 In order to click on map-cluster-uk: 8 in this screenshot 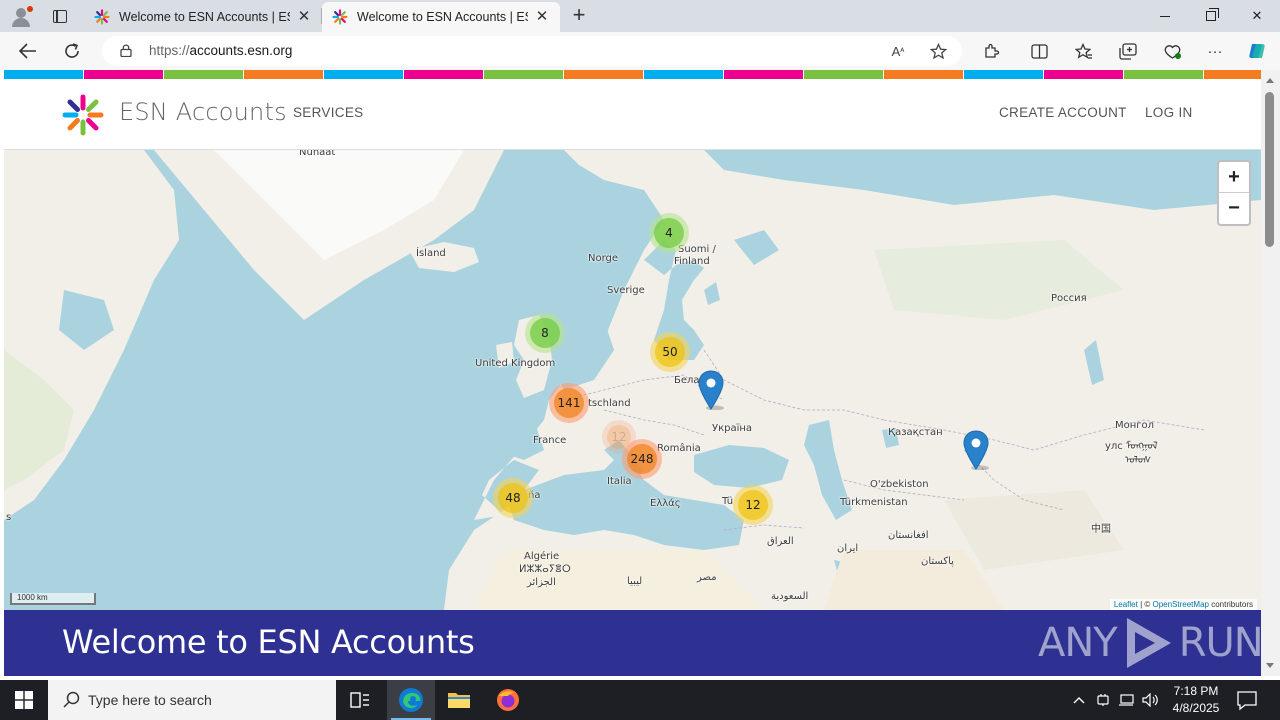, I will do `click(545, 333)`.